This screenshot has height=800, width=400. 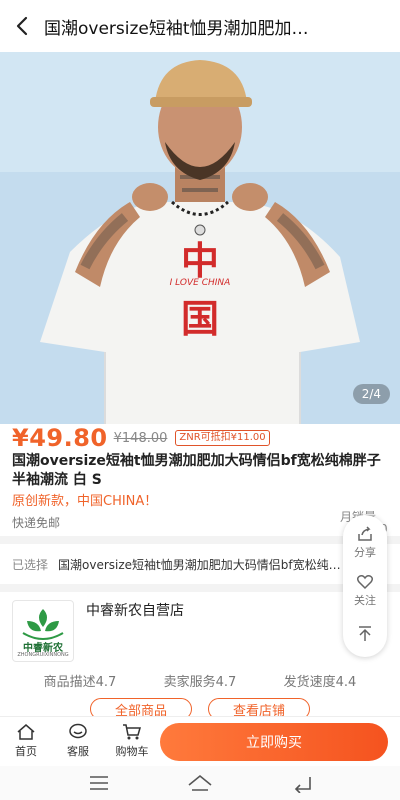 What do you see at coordinates (78, 751) in the screenshot?
I see `service-label: 客服` at bounding box center [78, 751].